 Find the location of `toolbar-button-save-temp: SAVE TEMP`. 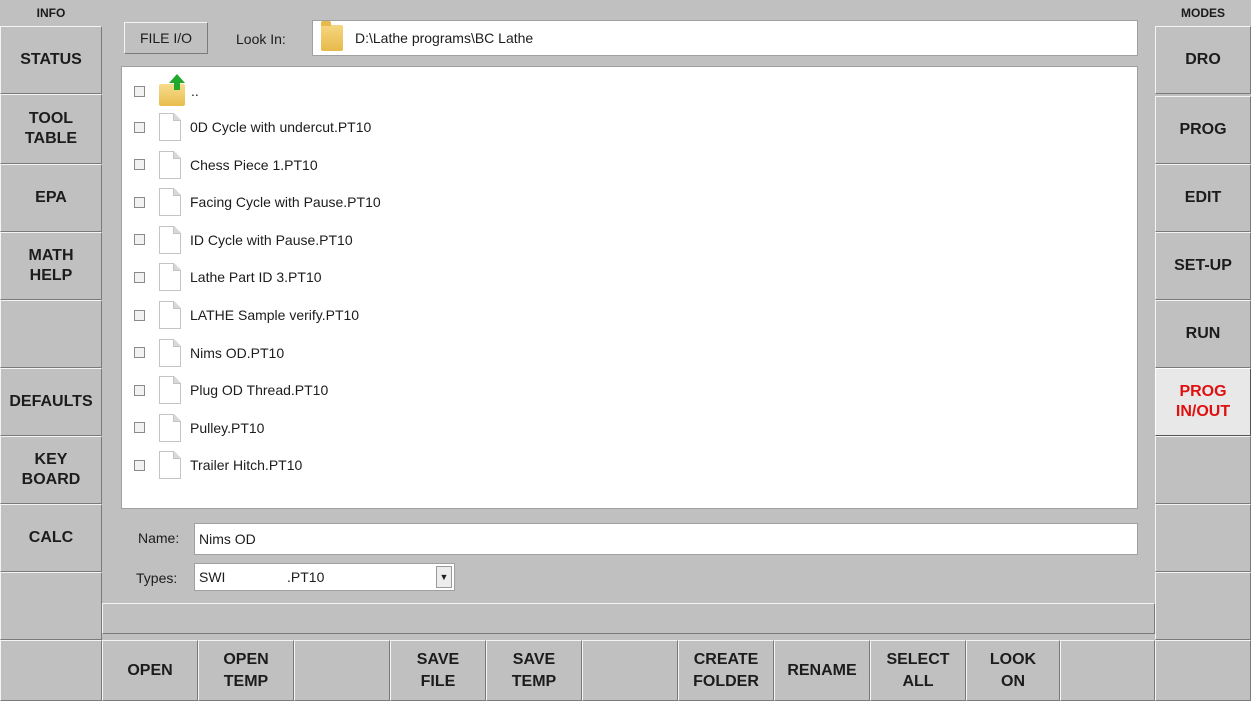

toolbar-button-save-temp: SAVE TEMP is located at coordinates (534, 670).